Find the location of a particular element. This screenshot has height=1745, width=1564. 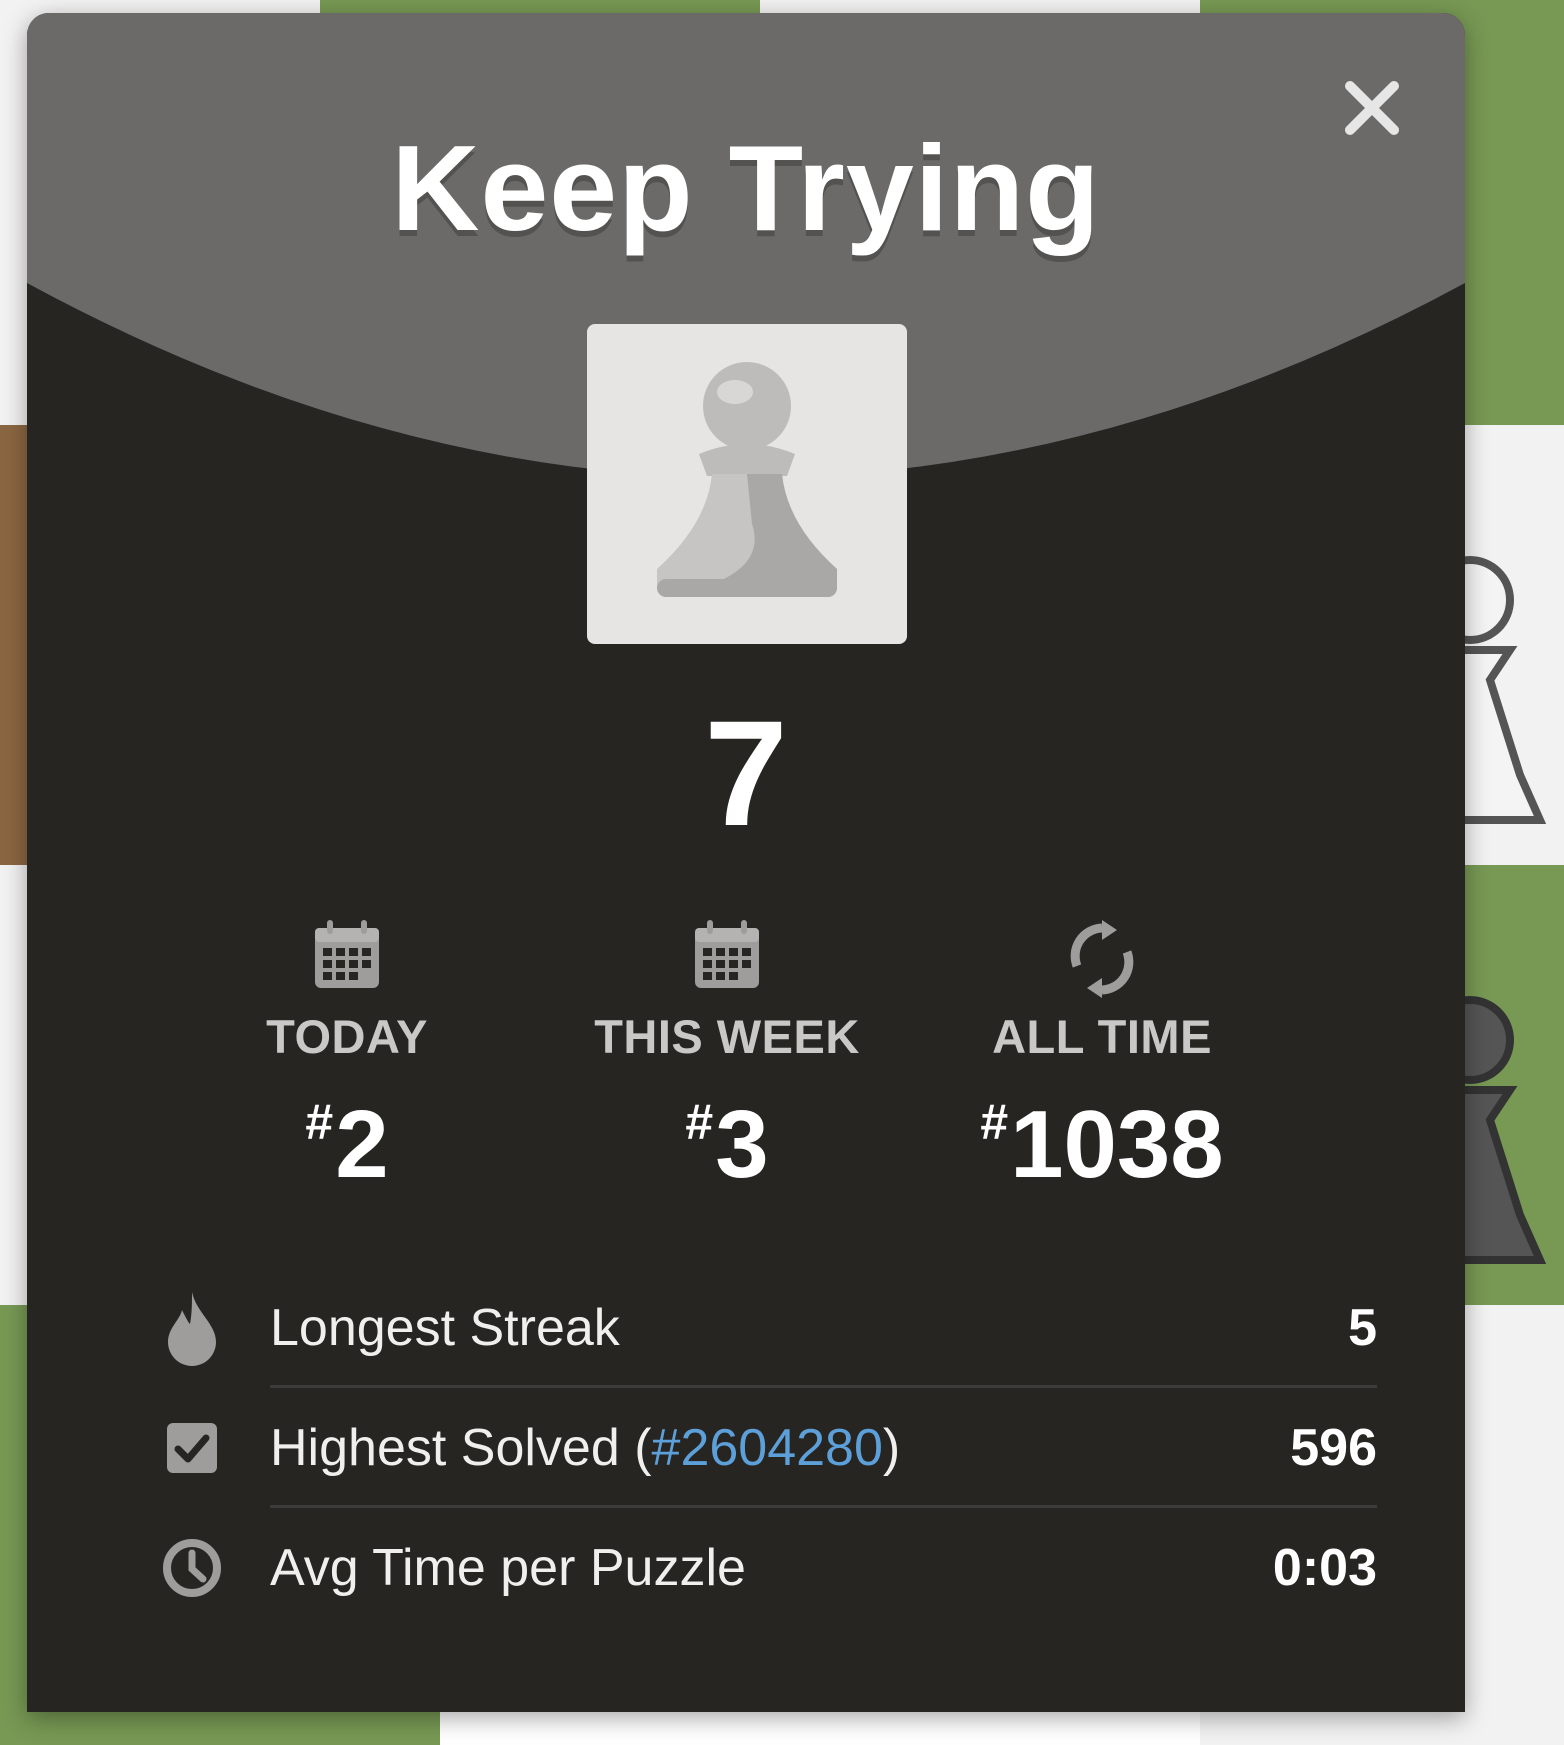

rank-today: TODAY #2 is located at coordinates (347, 1056).